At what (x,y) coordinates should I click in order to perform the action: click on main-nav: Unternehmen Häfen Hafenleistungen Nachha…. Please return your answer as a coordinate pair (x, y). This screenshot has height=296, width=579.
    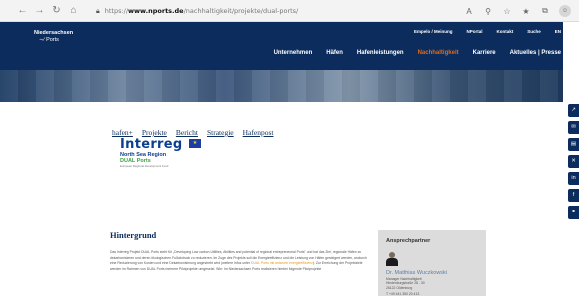
    Looking at the image, I should click on (417, 53).